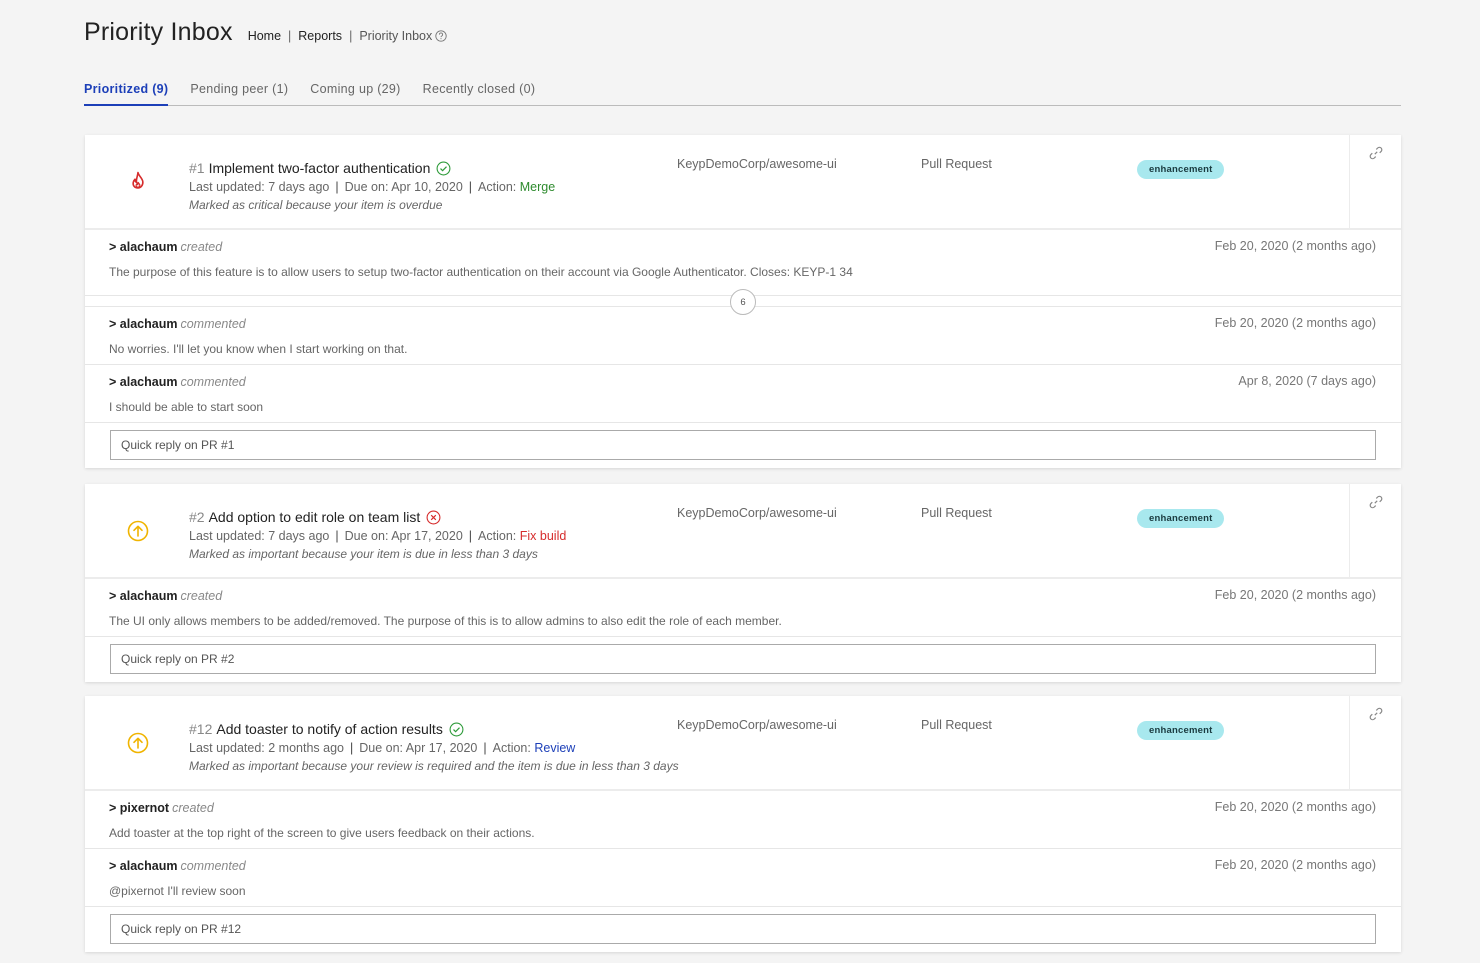 Image resolution: width=1480 pixels, height=963 pixels. I want to click on event-date: Apr 8, 2020 (7 days ago), so click(1307, 381).